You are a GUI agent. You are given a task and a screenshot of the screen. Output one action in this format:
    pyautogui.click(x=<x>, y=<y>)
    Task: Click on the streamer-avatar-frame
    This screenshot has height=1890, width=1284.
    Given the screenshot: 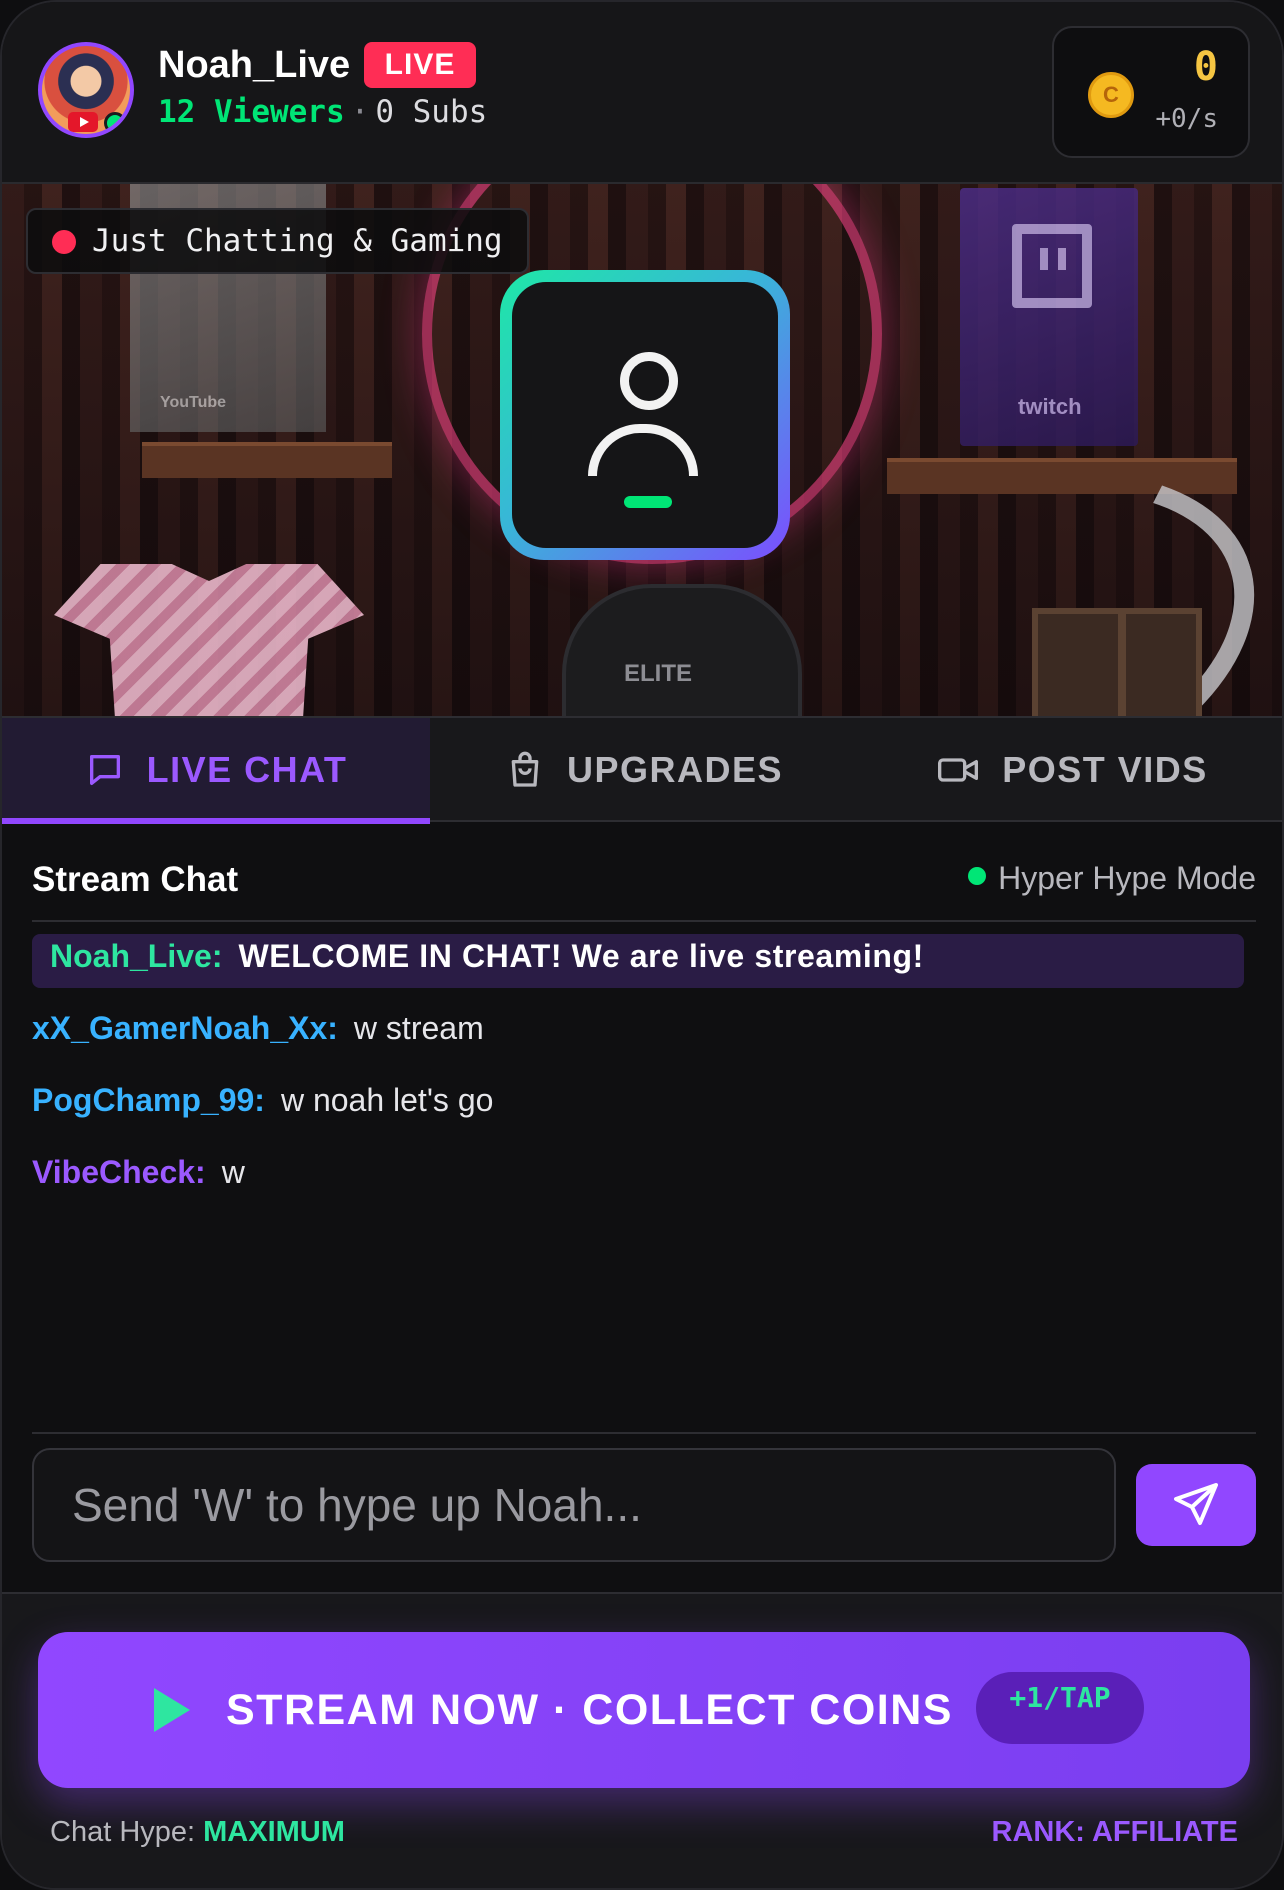 What is the action you would take?
    pyautogui.click(x=645, y=415)
    